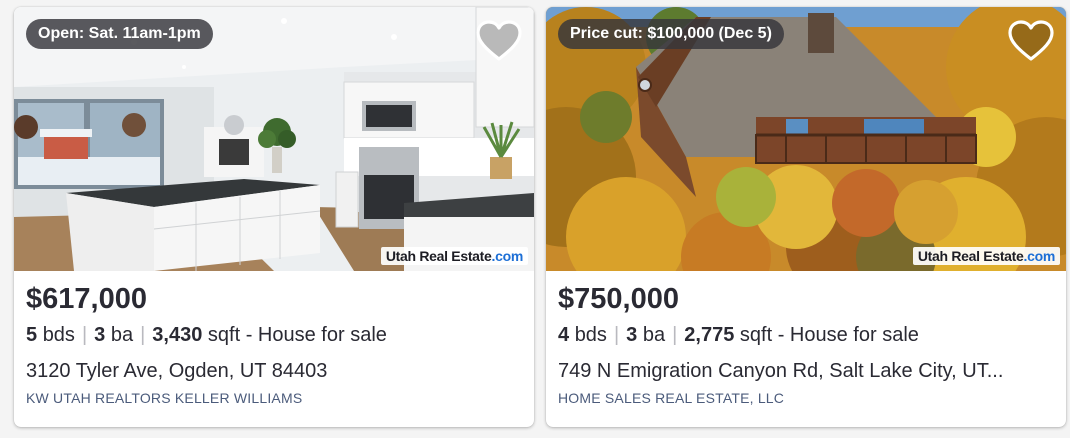 Image resolution: width=1070 pixels, height=438 pixels. What do you see at coordinates (177, 335) in the screenshot?
I see `sqft-value: 3,430` at bounding box center [177, 335].